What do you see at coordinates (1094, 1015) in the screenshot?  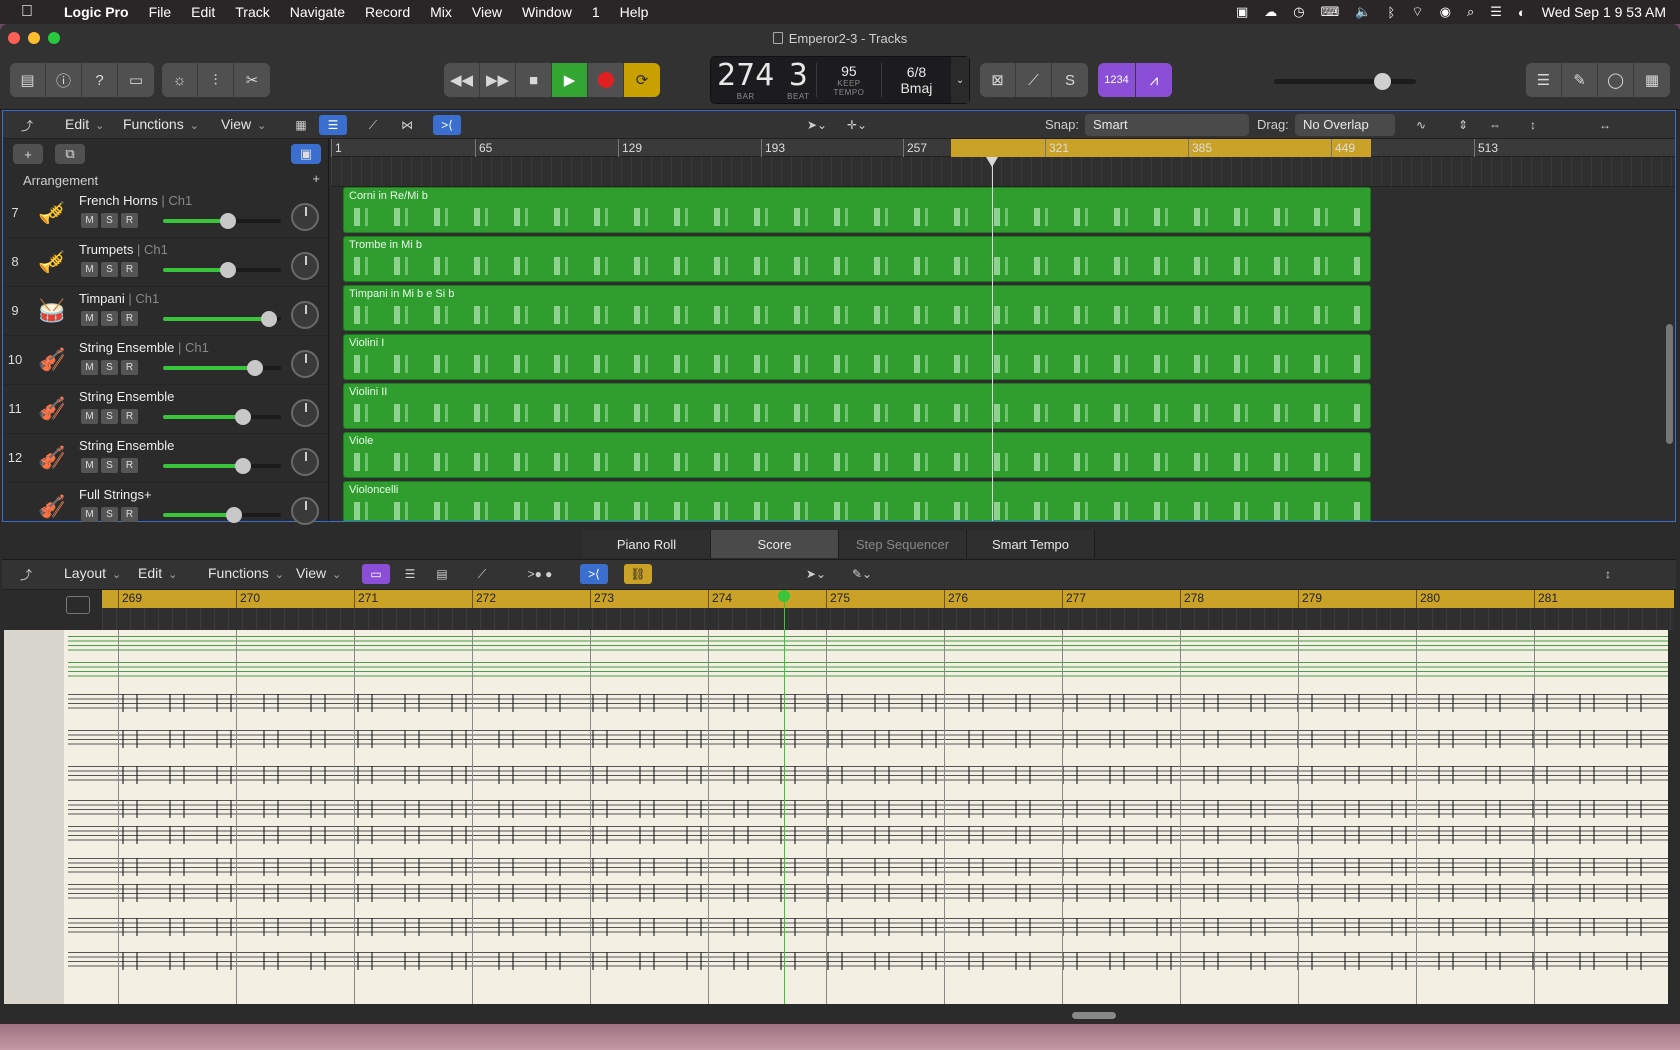 I see `horizontal-scrollbar` at bounding box center [1094, 1015].